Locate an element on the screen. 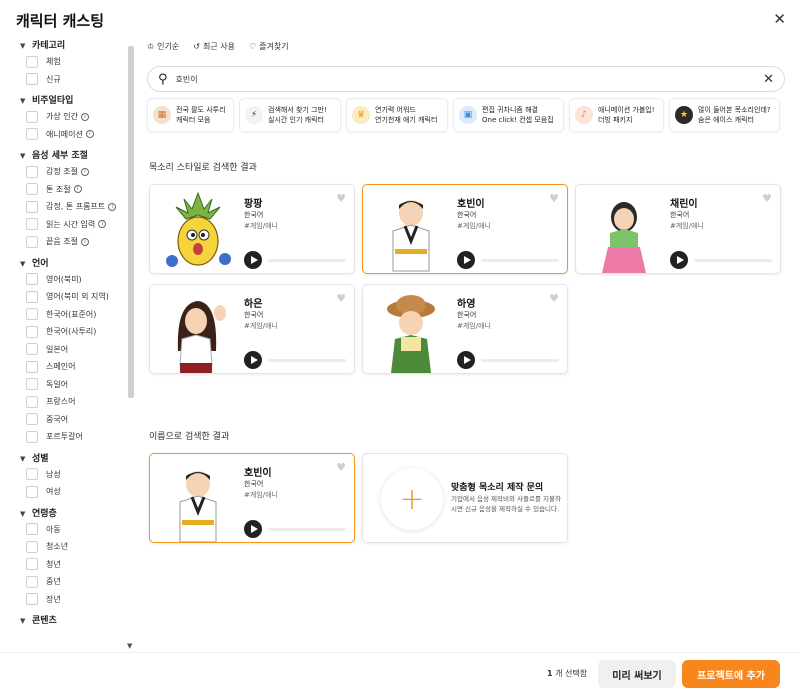  section-header: ▼ 언어 is located at coordinates (79, 264).